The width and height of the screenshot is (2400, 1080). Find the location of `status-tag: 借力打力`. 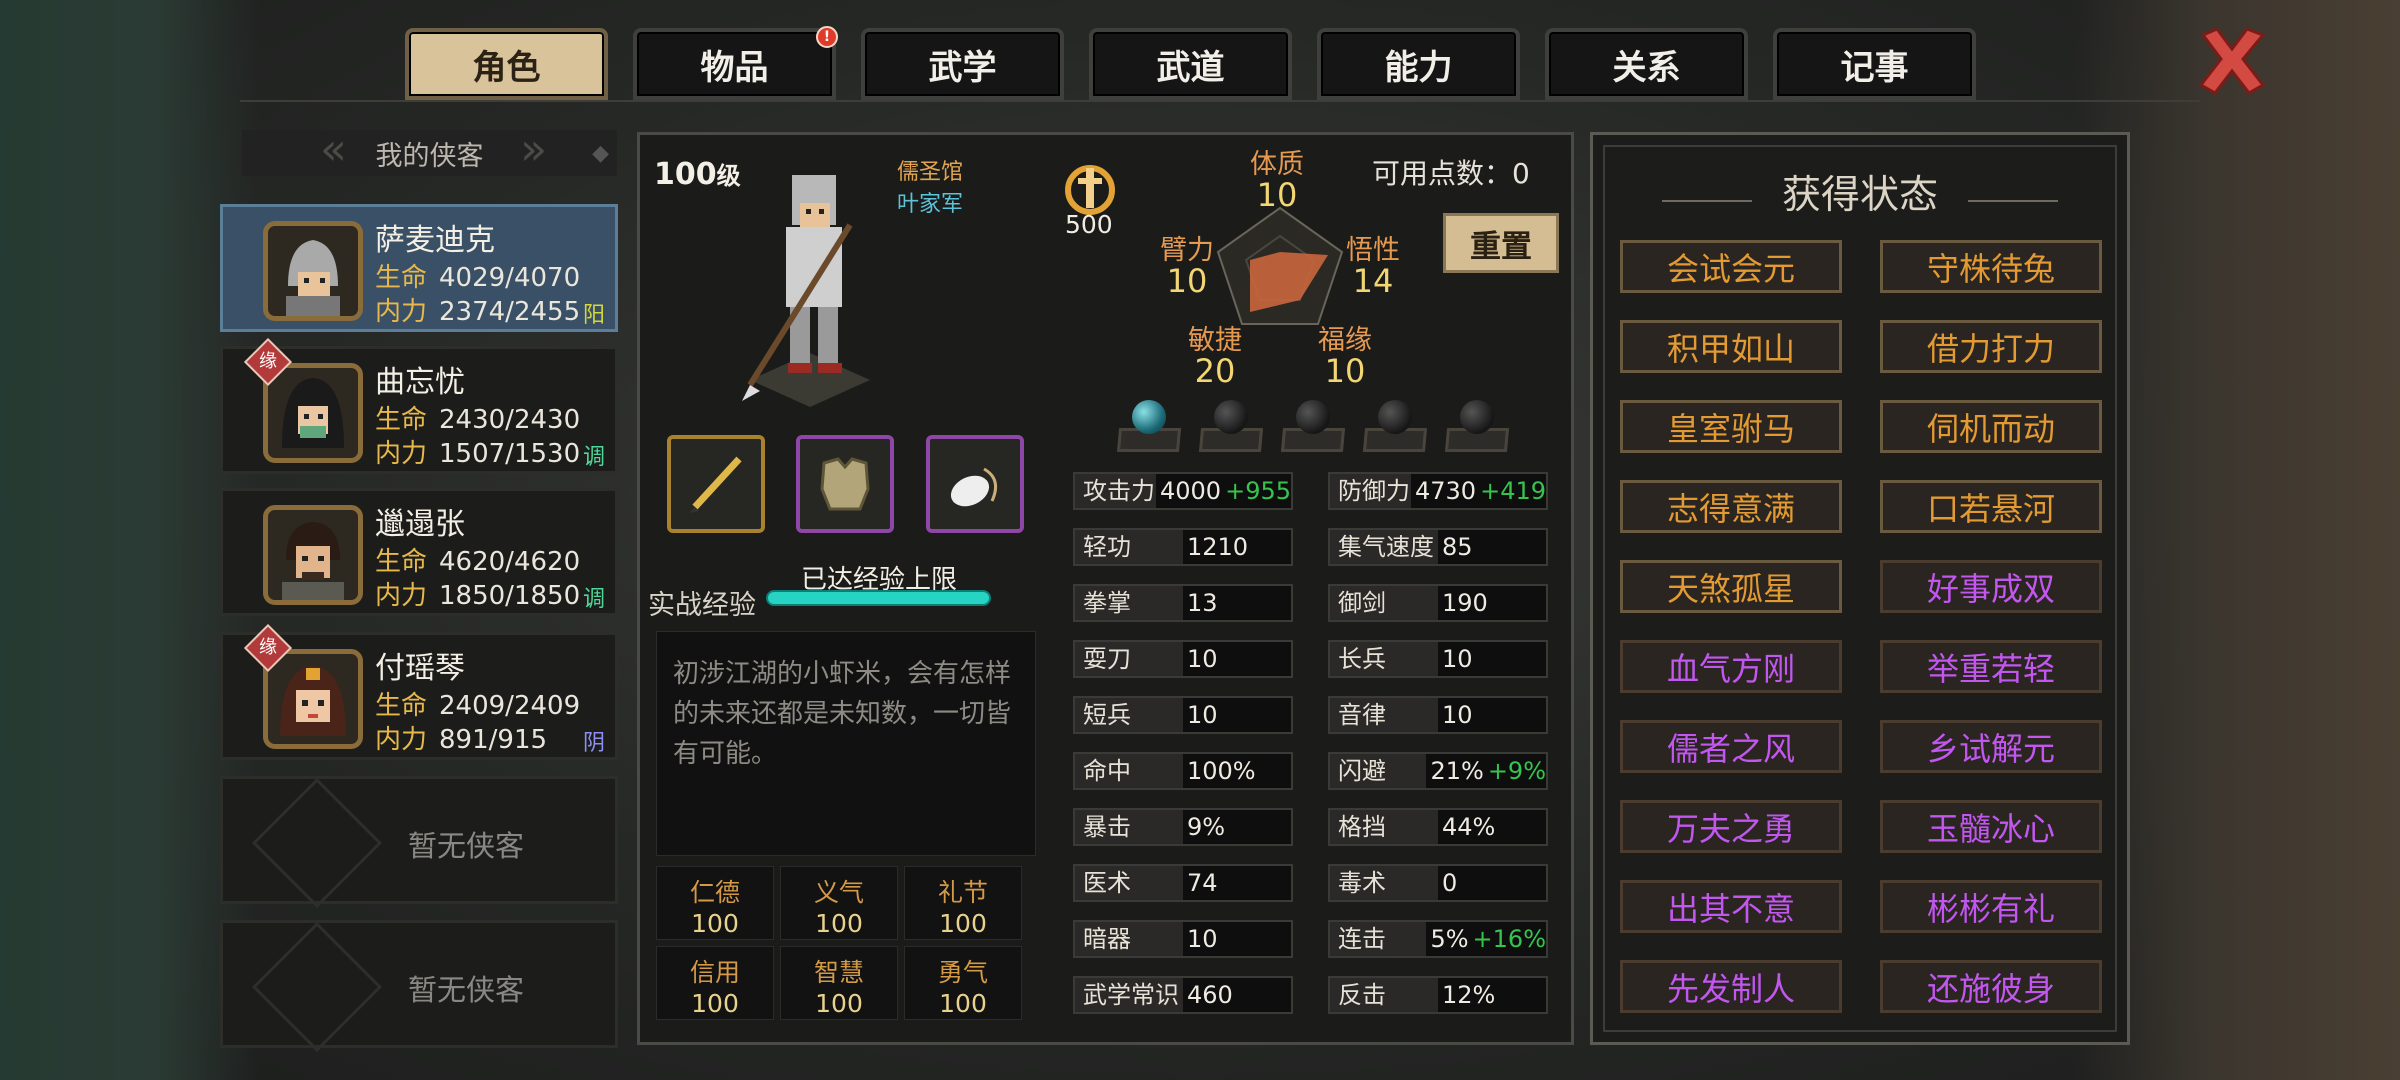

status-tag: 借力打力 is located at coordinates (1991, 346).